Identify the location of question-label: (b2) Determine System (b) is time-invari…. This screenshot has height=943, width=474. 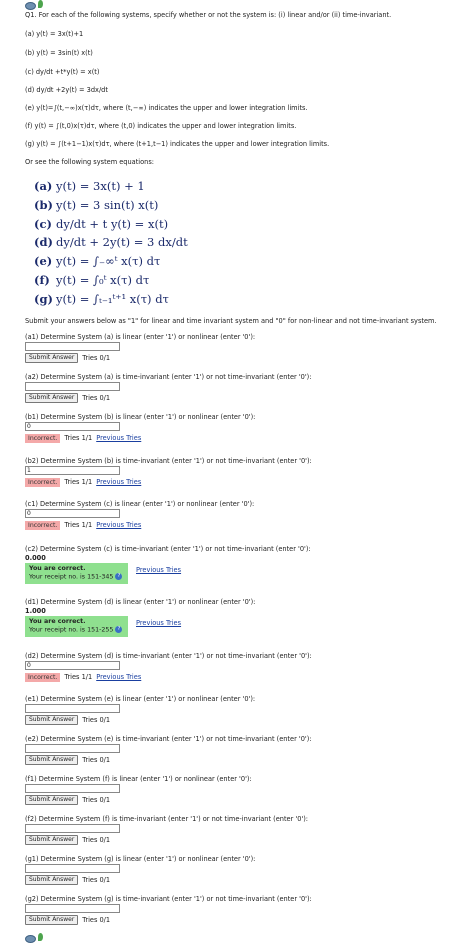
(168, 461).